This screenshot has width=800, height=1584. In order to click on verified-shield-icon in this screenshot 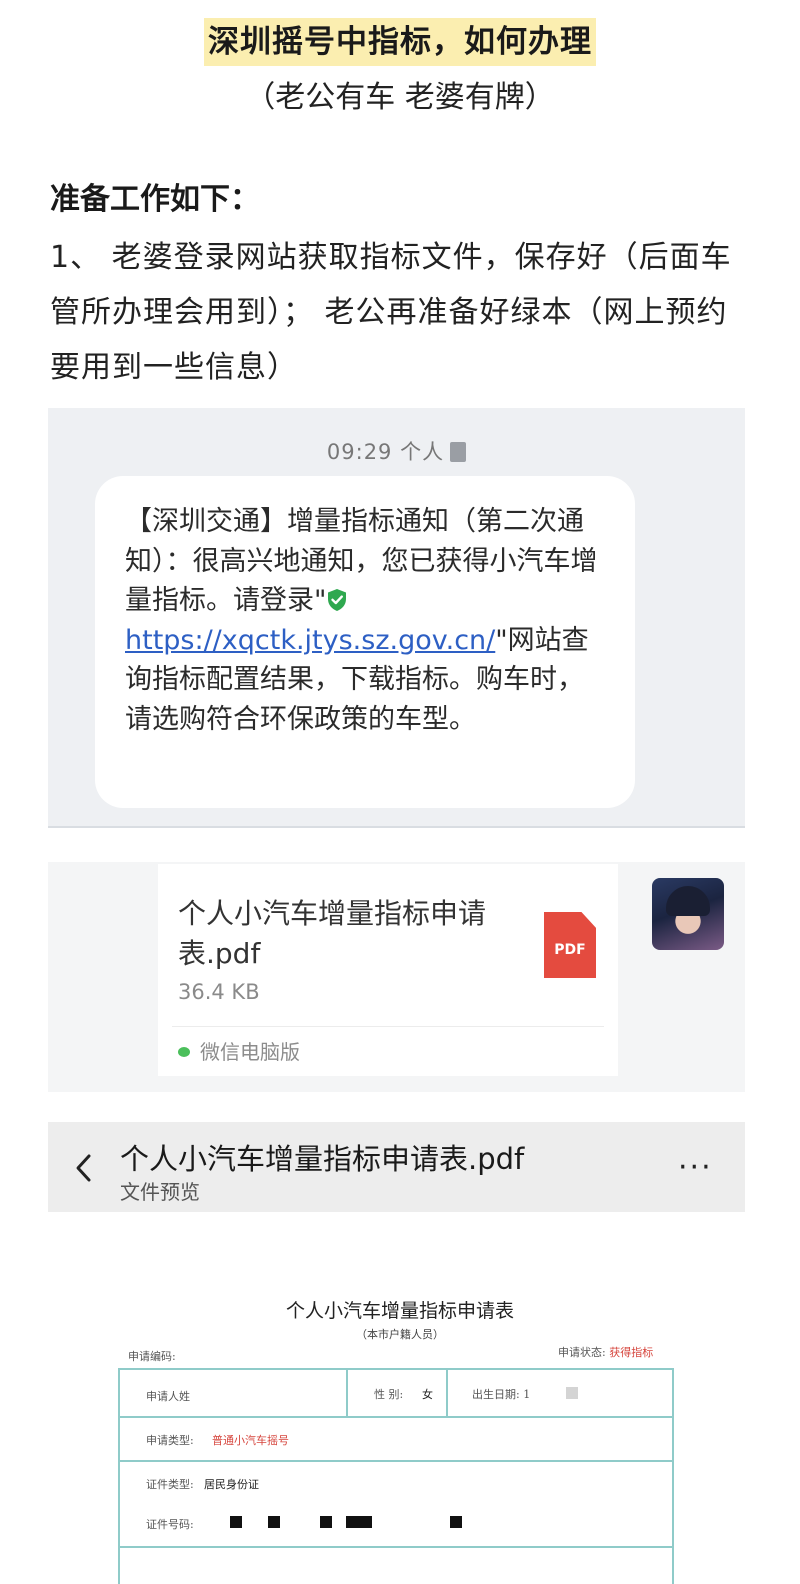, I will do `click(337, 600)`.